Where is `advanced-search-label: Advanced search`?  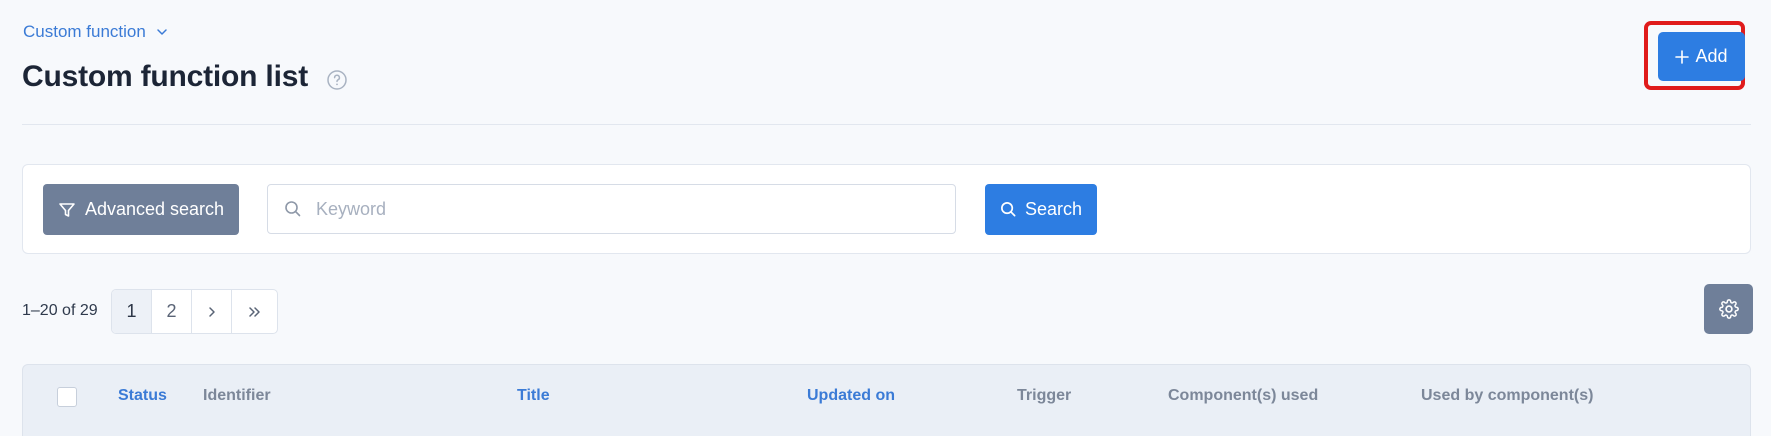 advanced-search-label: Advanced search is located at coordinates (154, 209).